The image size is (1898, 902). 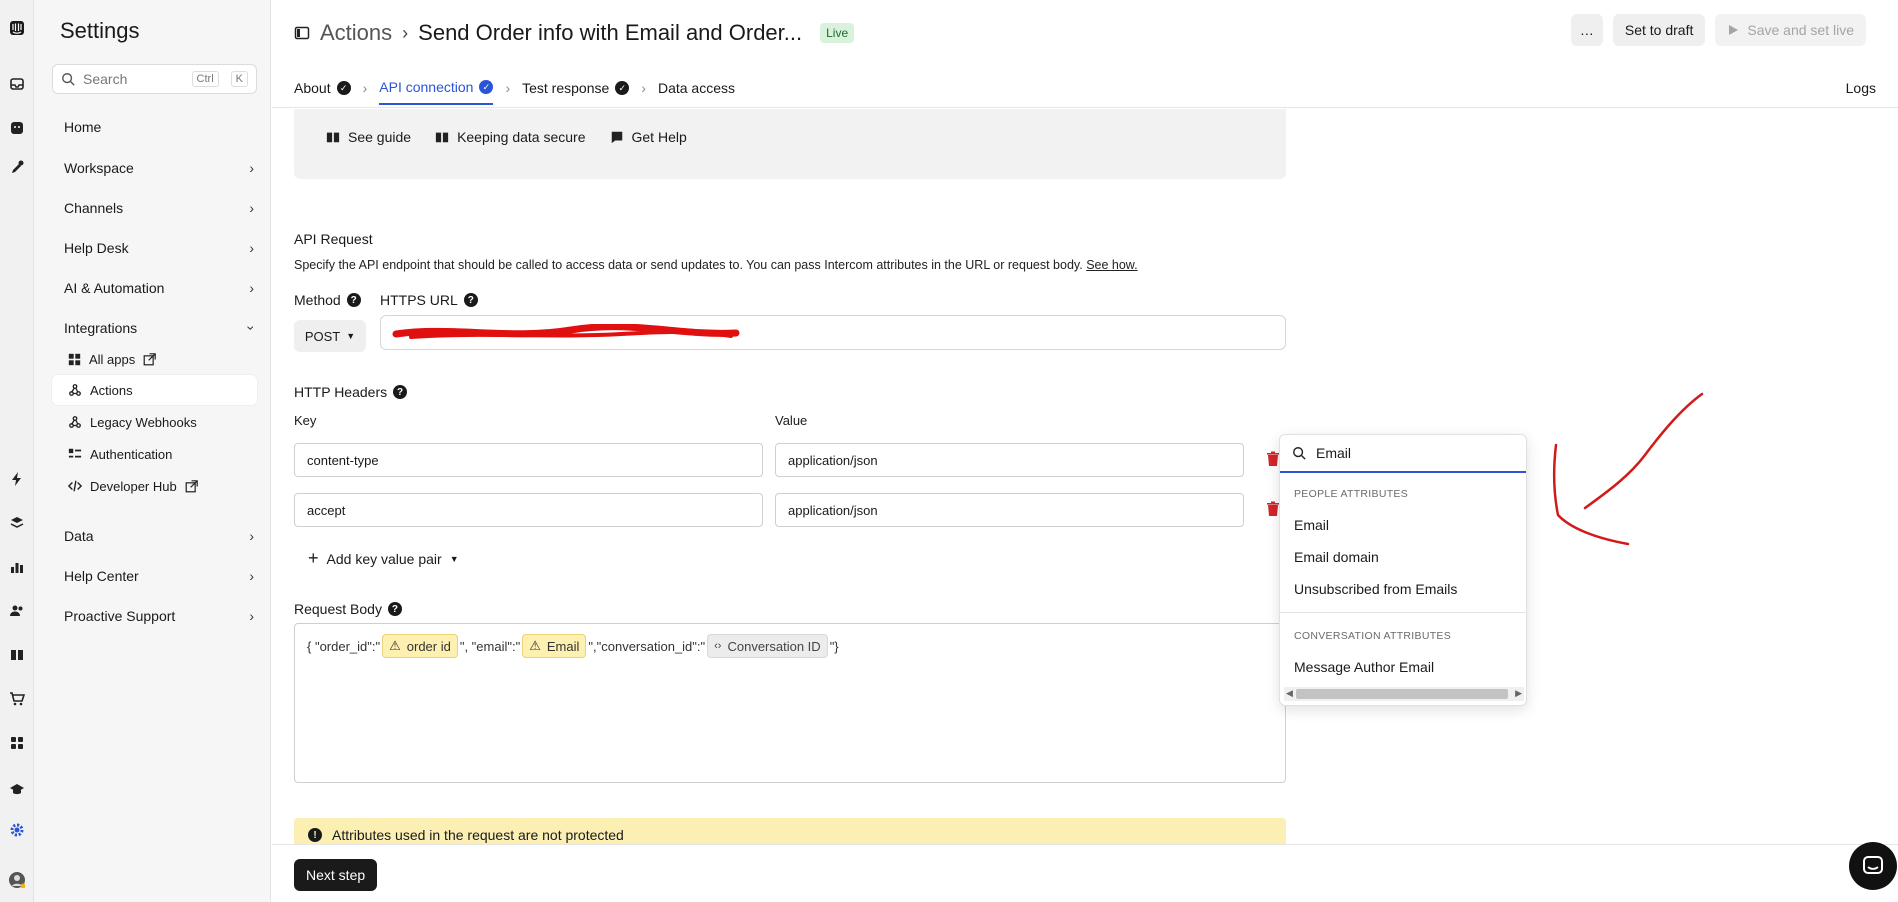 I want to click on method-label: Method ?, so click(x=327, y=300).